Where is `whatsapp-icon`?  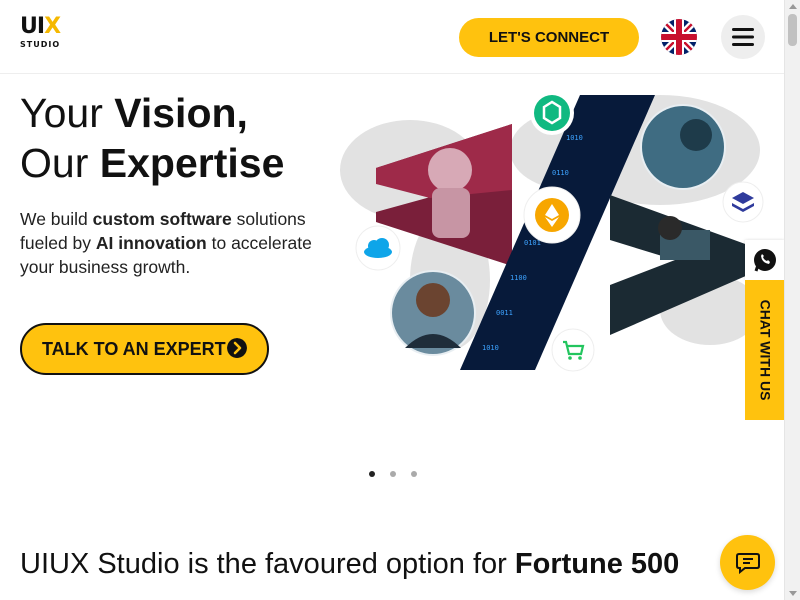
whatsapp-icon is located at coordinates (765, 260).